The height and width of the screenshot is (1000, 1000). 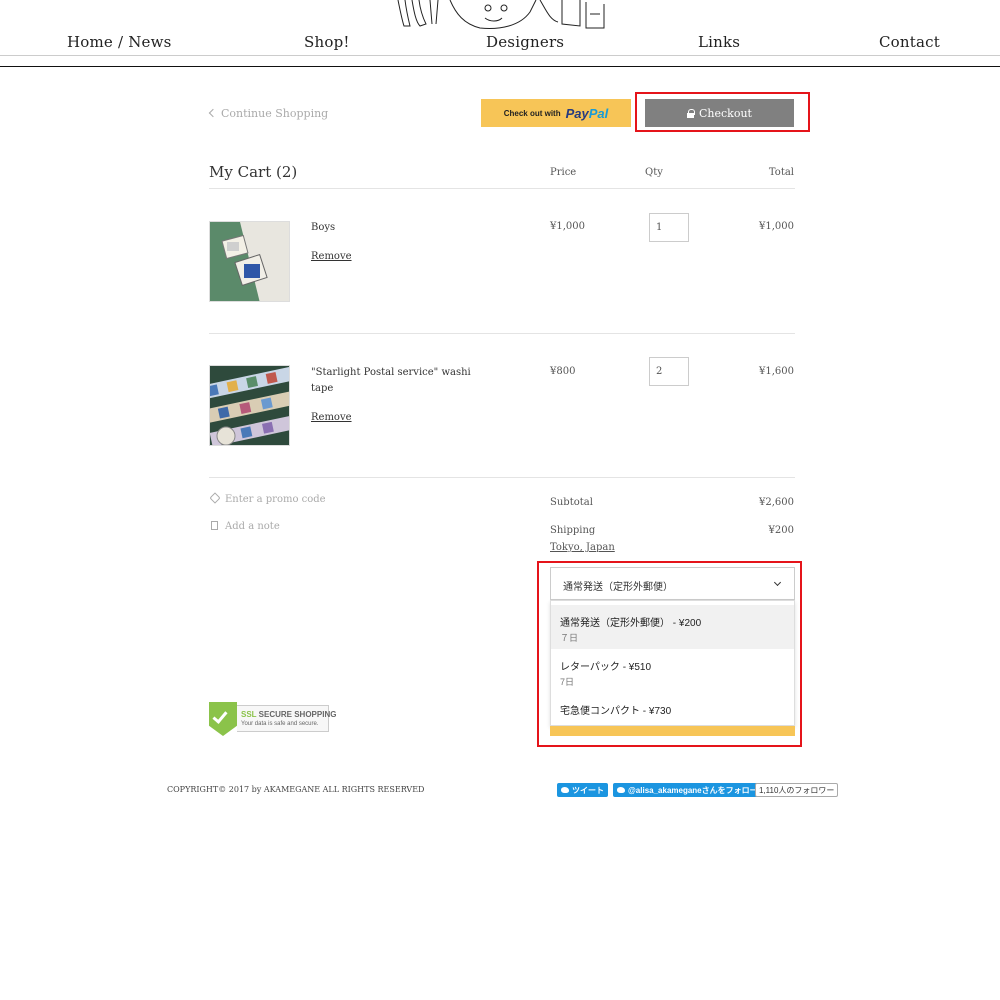 I want to click on item-price: ¥1,000, so click(x=567, y=226).